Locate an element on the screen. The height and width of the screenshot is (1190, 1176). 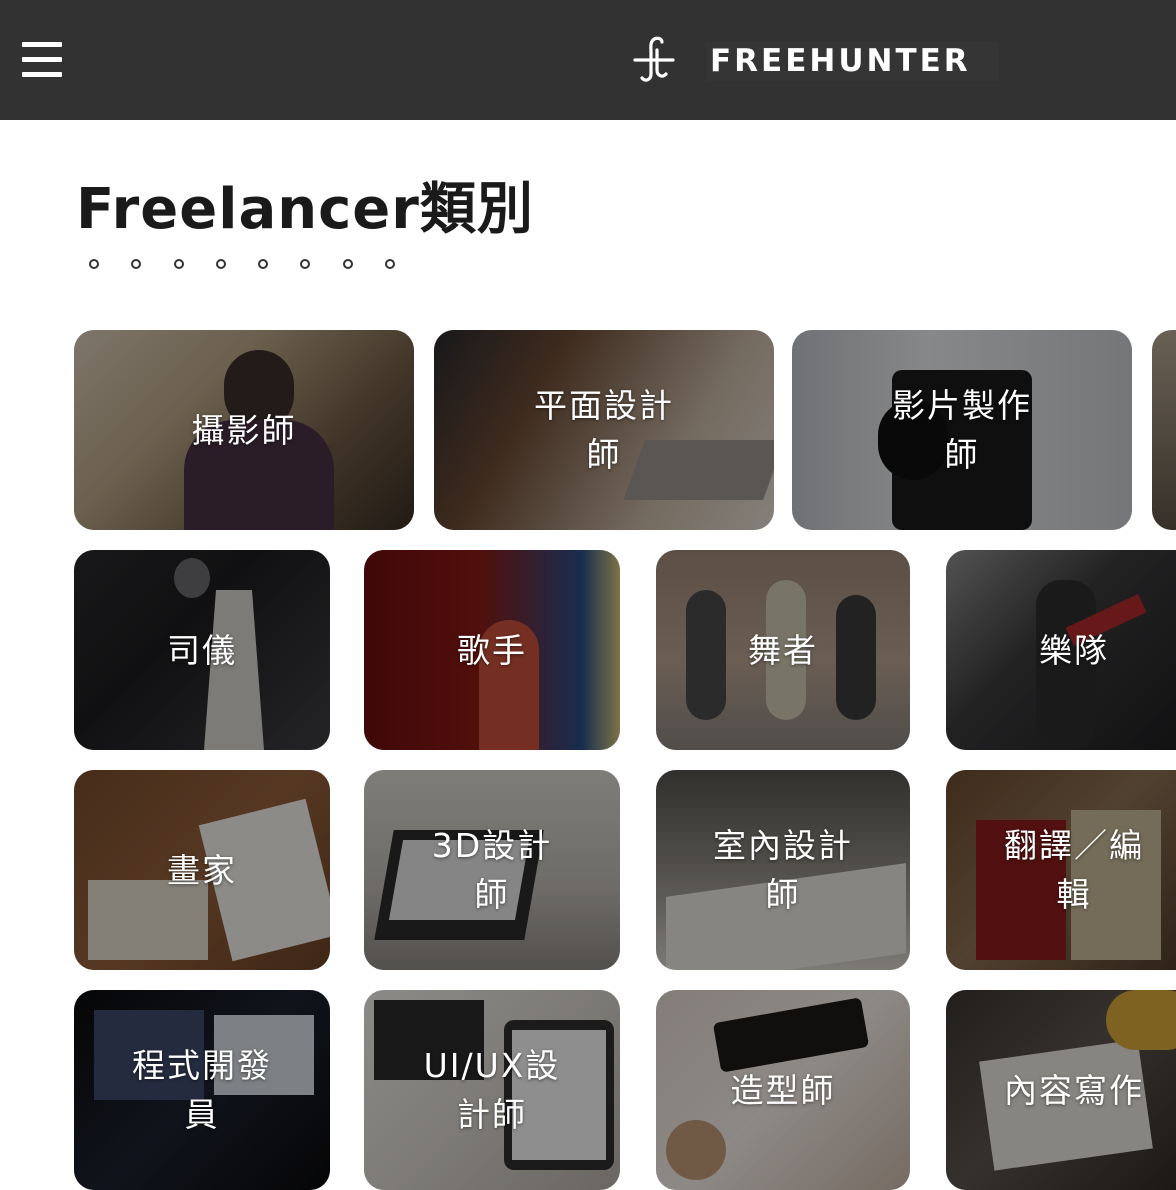
category-card-translator: 翻譯／編輯 is located at coordinates (1061, 870).